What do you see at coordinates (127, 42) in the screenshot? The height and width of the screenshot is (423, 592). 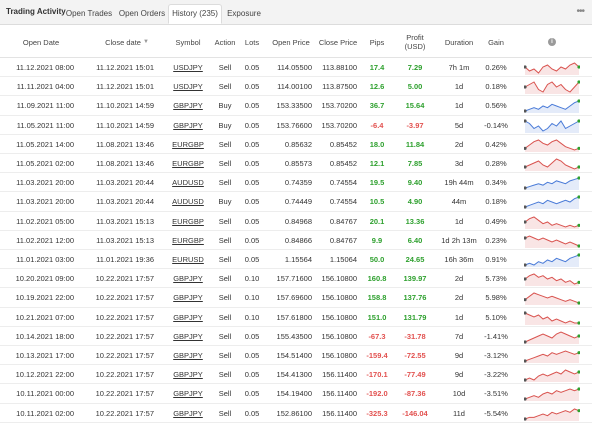 I see `col-close-date: Close date ▼` at bounding box center [127, 42].